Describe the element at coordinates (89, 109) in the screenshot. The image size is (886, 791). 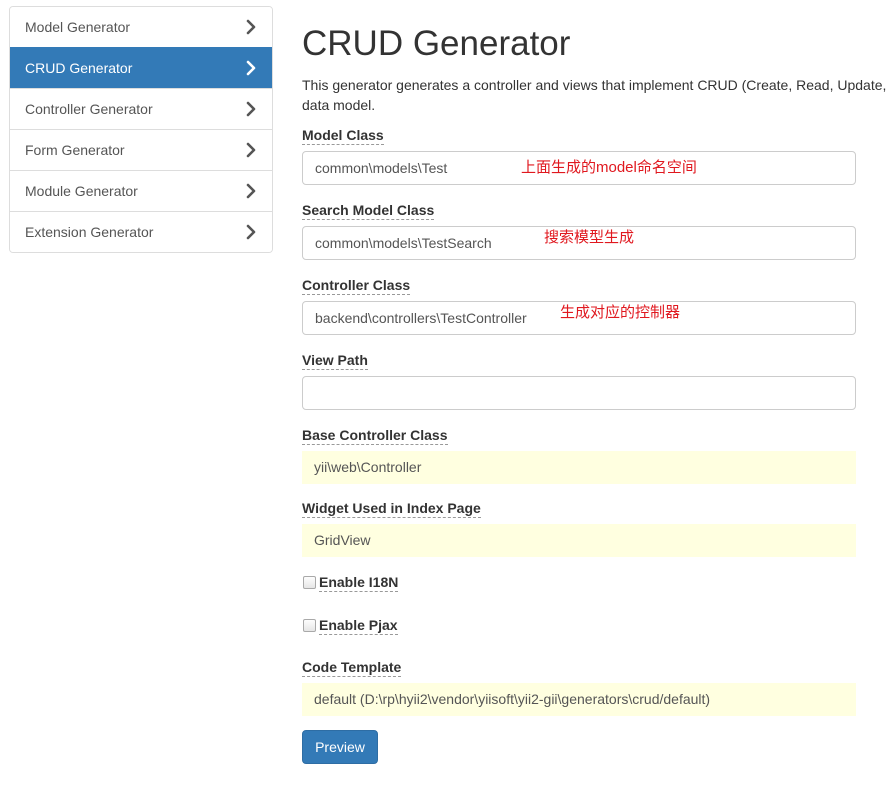
I see `sidebar-item-label: Controller Generator` at that location.